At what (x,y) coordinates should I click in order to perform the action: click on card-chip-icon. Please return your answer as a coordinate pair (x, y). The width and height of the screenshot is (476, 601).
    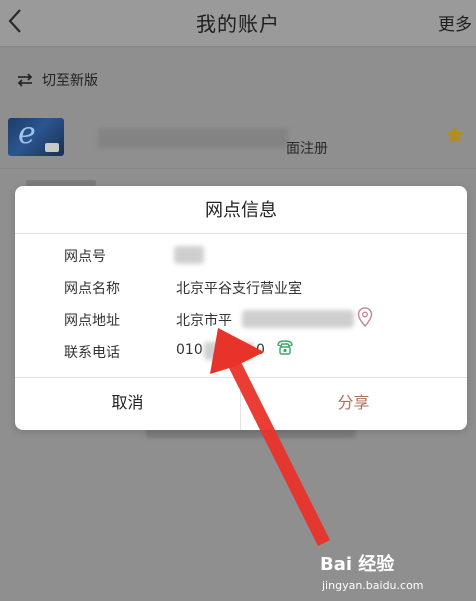
    Looking at the image, I should click on (52, 147).